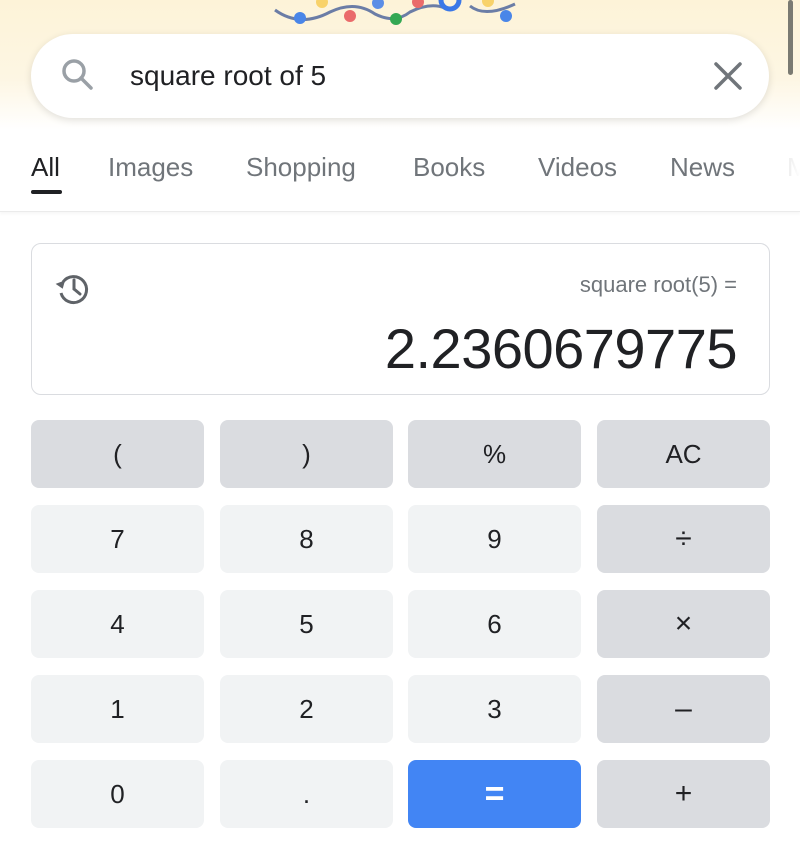 The width and height of the screenshot is (800, 847). Describe the element at coordinates (494, 709) in the screenshot. I see `key-3: 3` at that location.